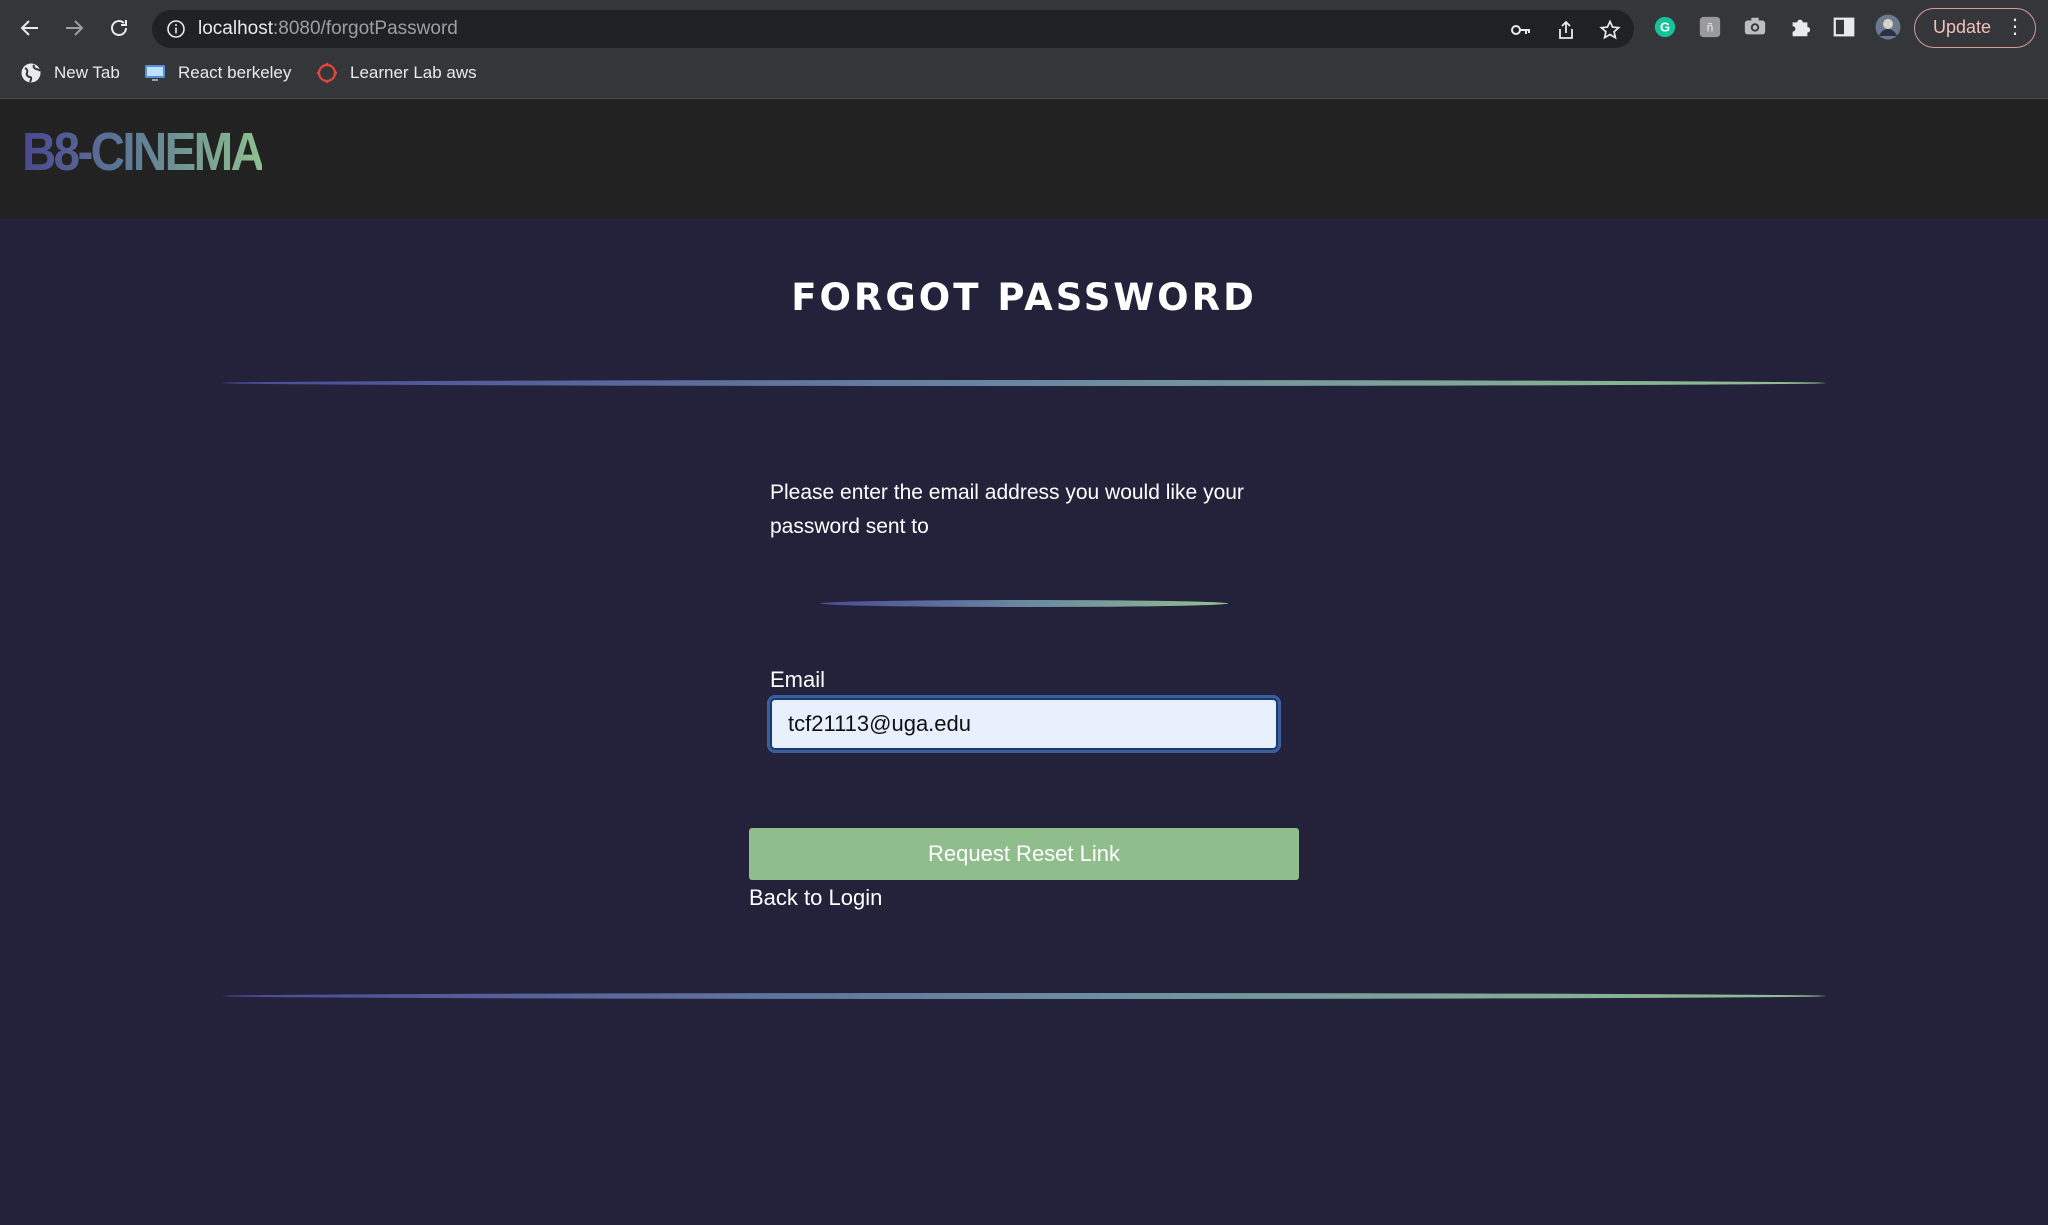  What do you see at coordinates (328, 29) in the screenshot?
I see `url-text: localhost:8080/forgotPassword` at bounding box center [328, 29].